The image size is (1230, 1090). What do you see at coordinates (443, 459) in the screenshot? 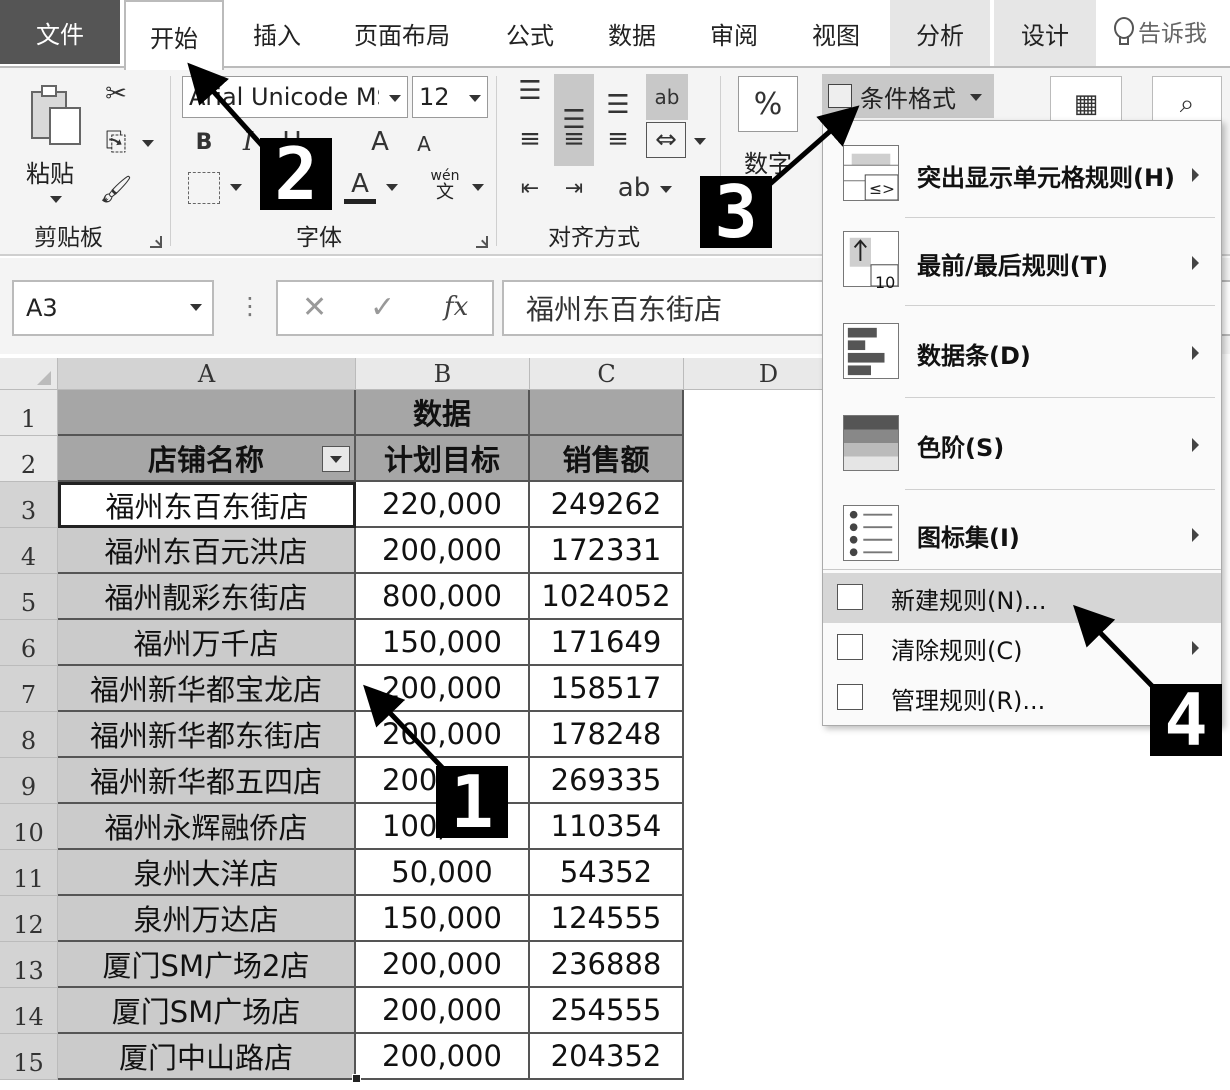
I see `field-header-cell: 计划目标` at bounding box center [443, 459].